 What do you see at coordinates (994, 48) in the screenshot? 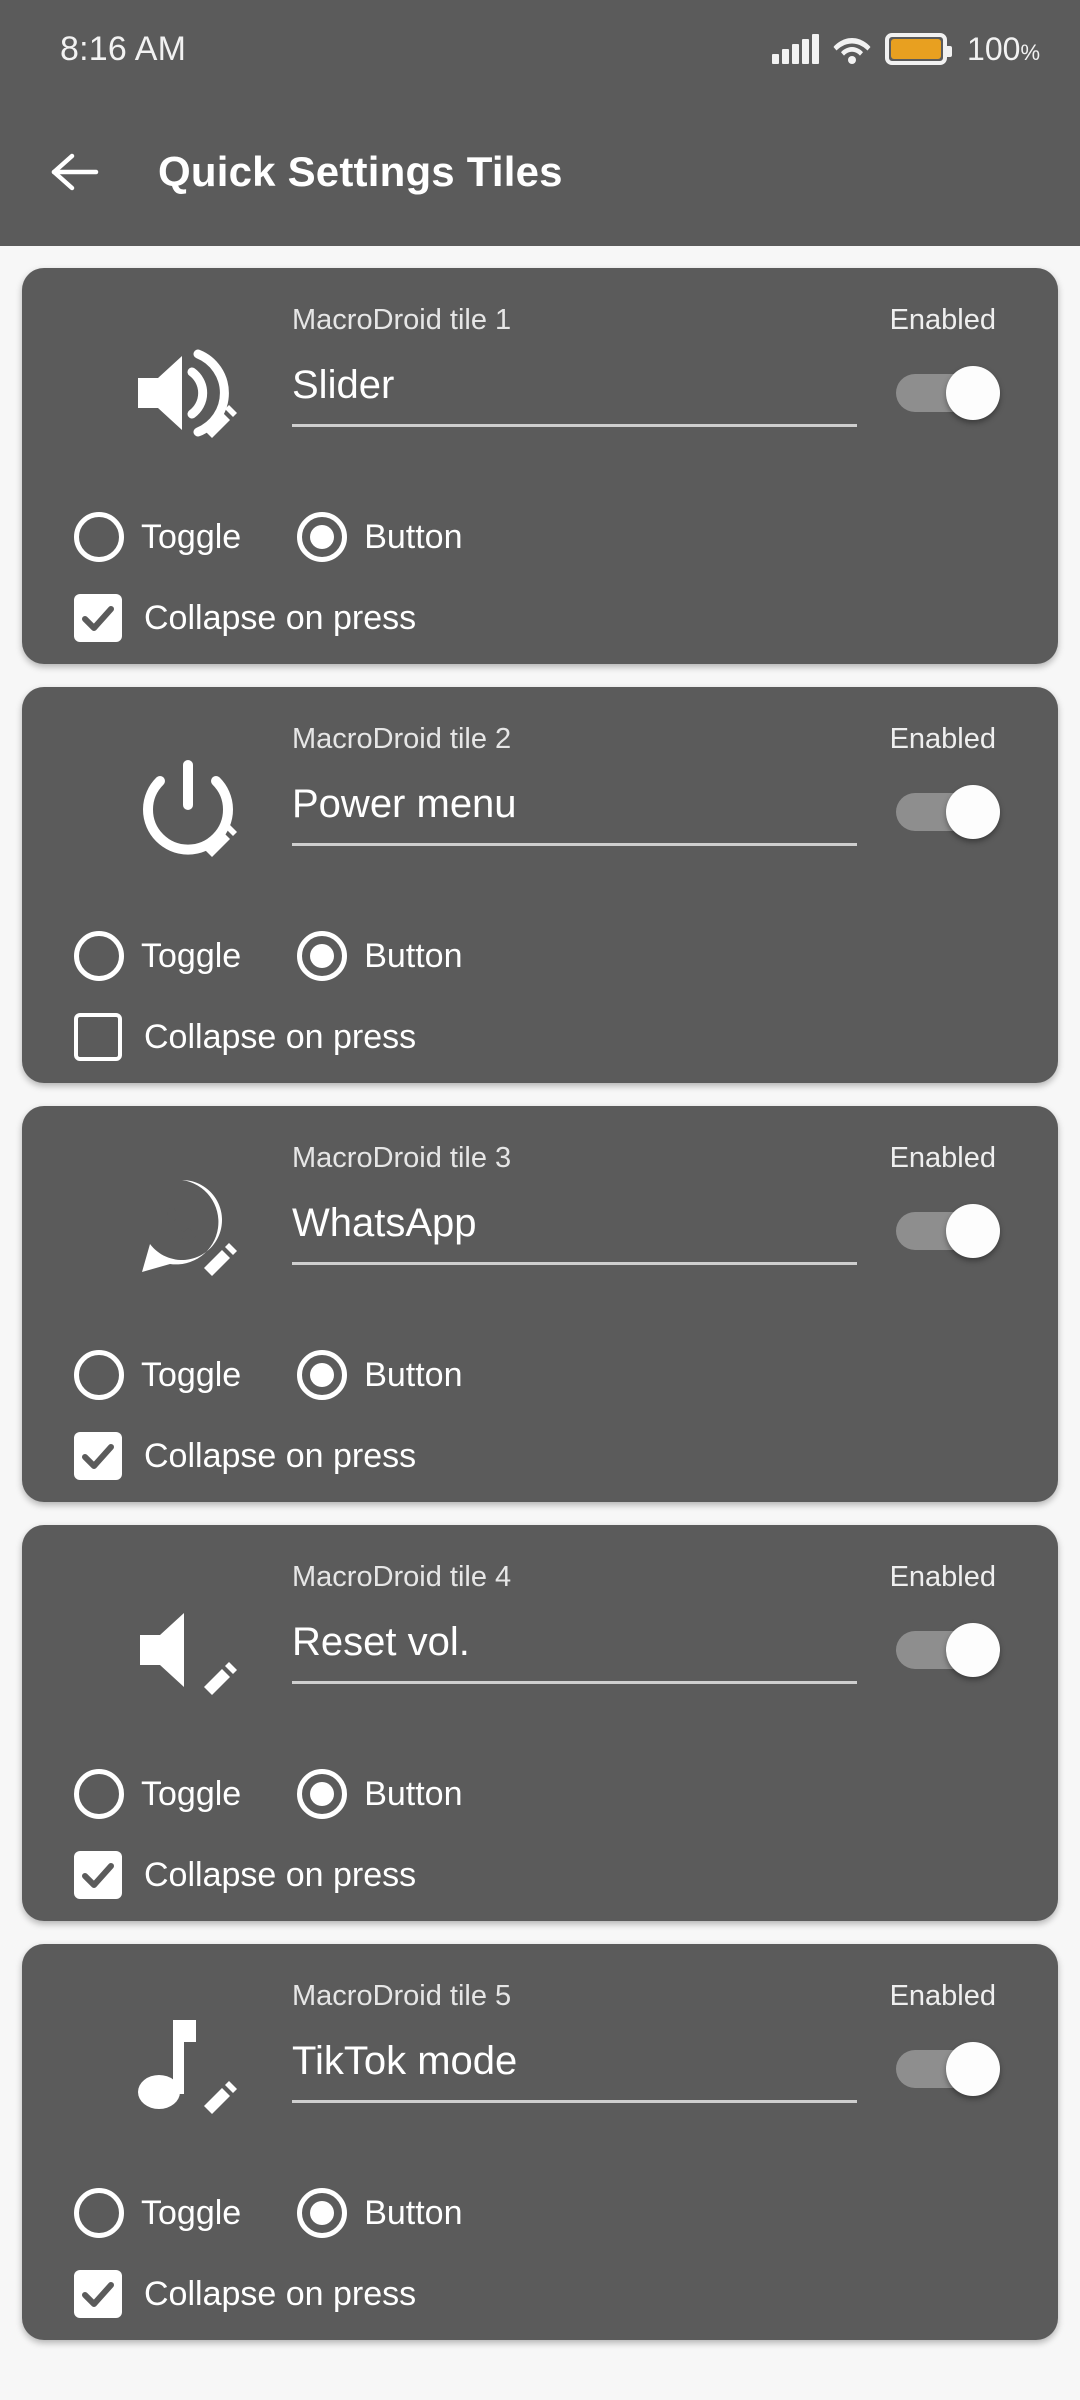
I see `battery-percent-value: 100` at bounding box center [994, 48].